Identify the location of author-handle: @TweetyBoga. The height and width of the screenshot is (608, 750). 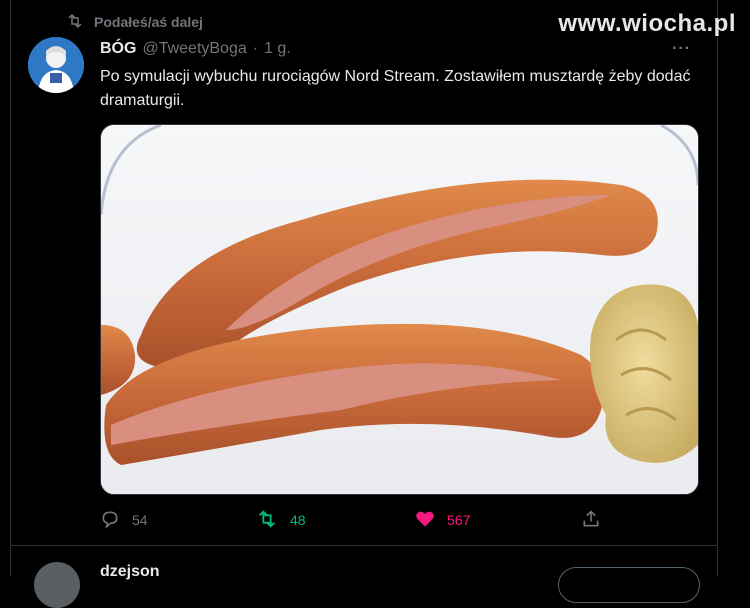
(194, 49).